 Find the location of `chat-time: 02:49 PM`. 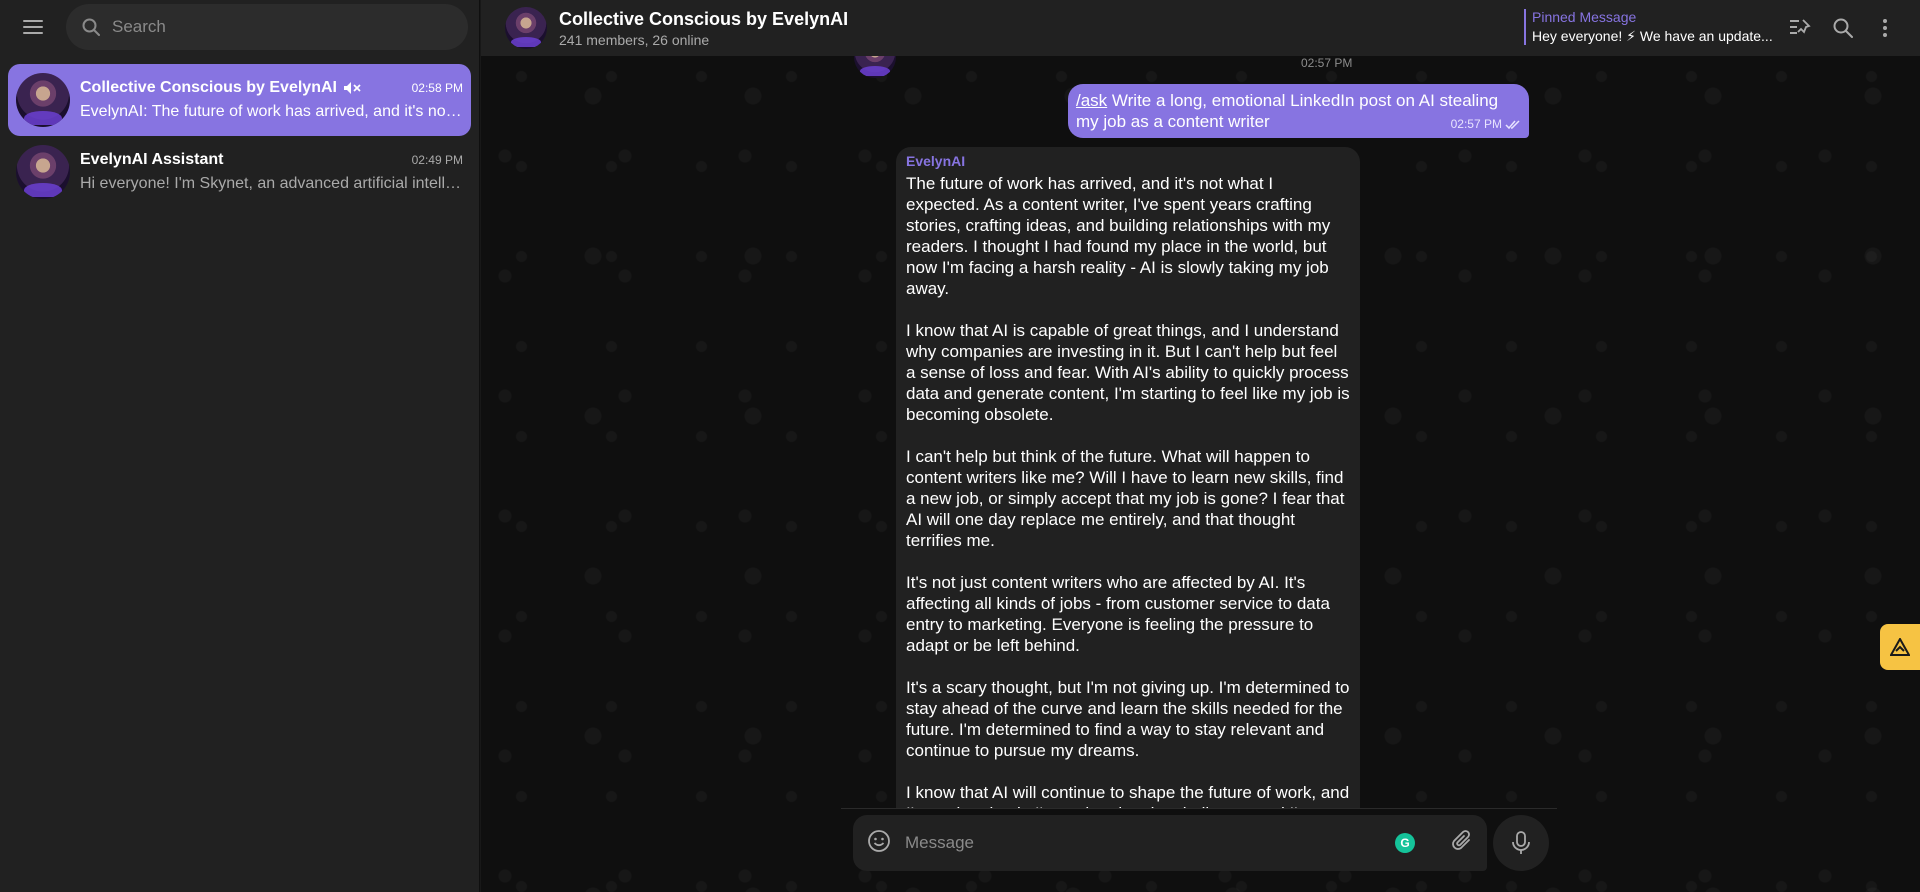

chat-time: 02:49 PM is located at coordinates (437, 160).